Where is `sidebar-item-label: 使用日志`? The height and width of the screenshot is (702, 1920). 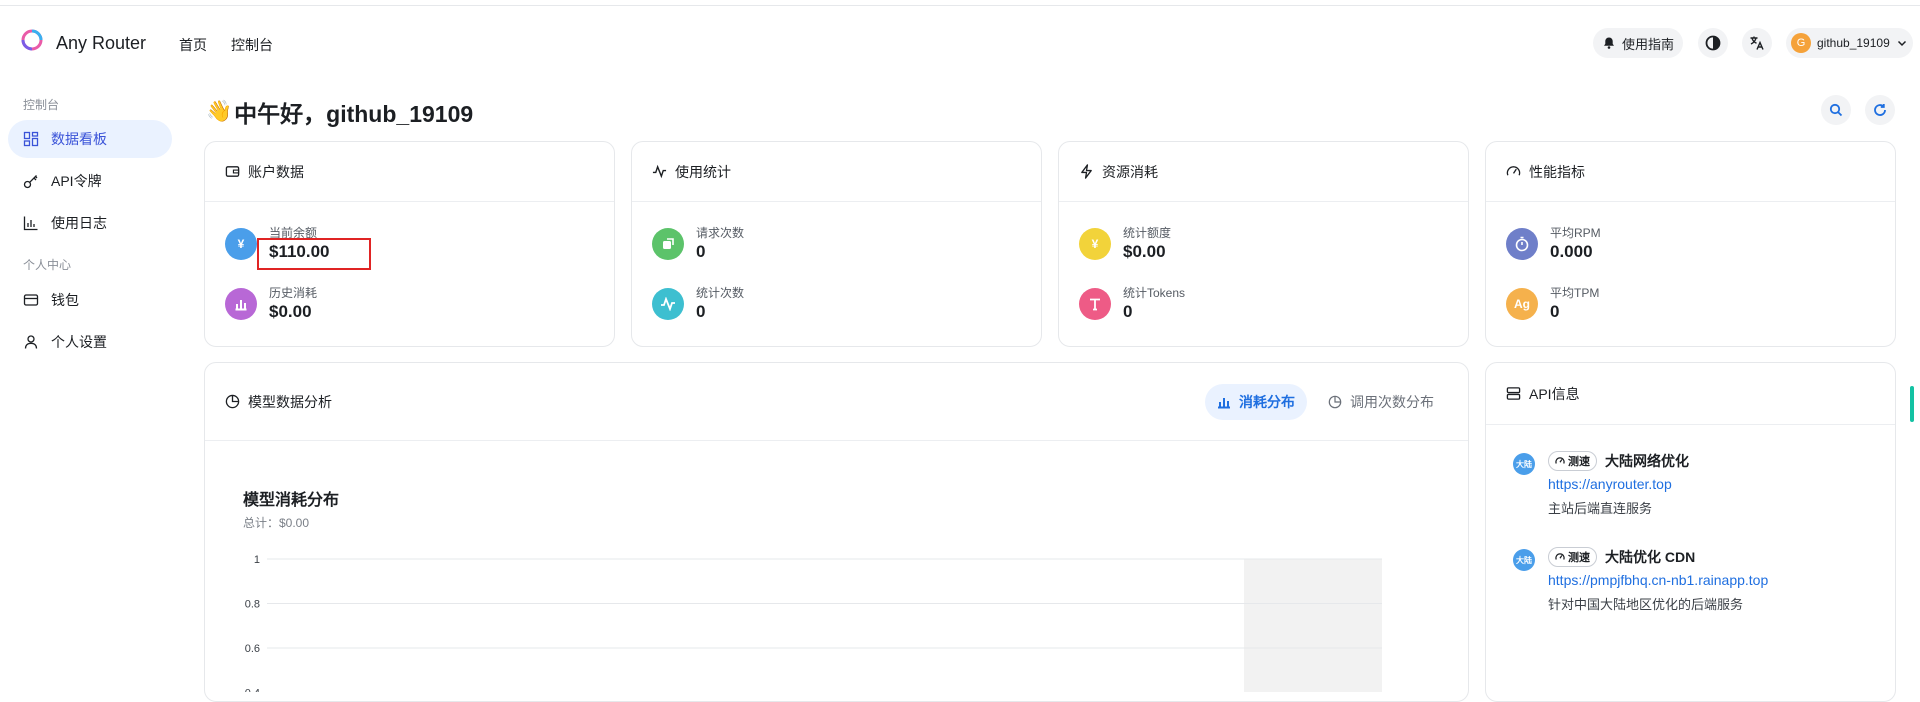
sidebar-item-label: 使用日志 is located at coordinates (79, 223).